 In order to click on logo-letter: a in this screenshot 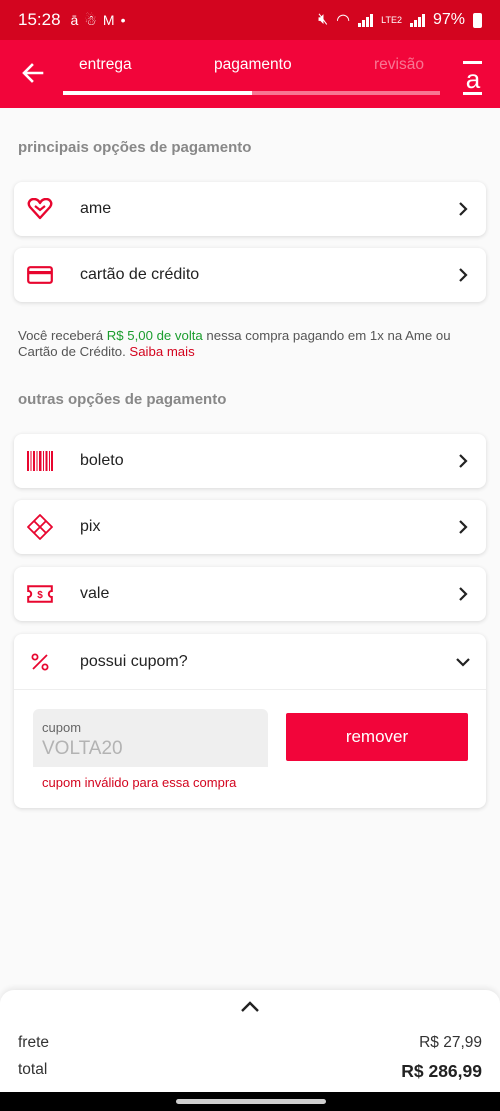, I will do `click(473, 79)`.